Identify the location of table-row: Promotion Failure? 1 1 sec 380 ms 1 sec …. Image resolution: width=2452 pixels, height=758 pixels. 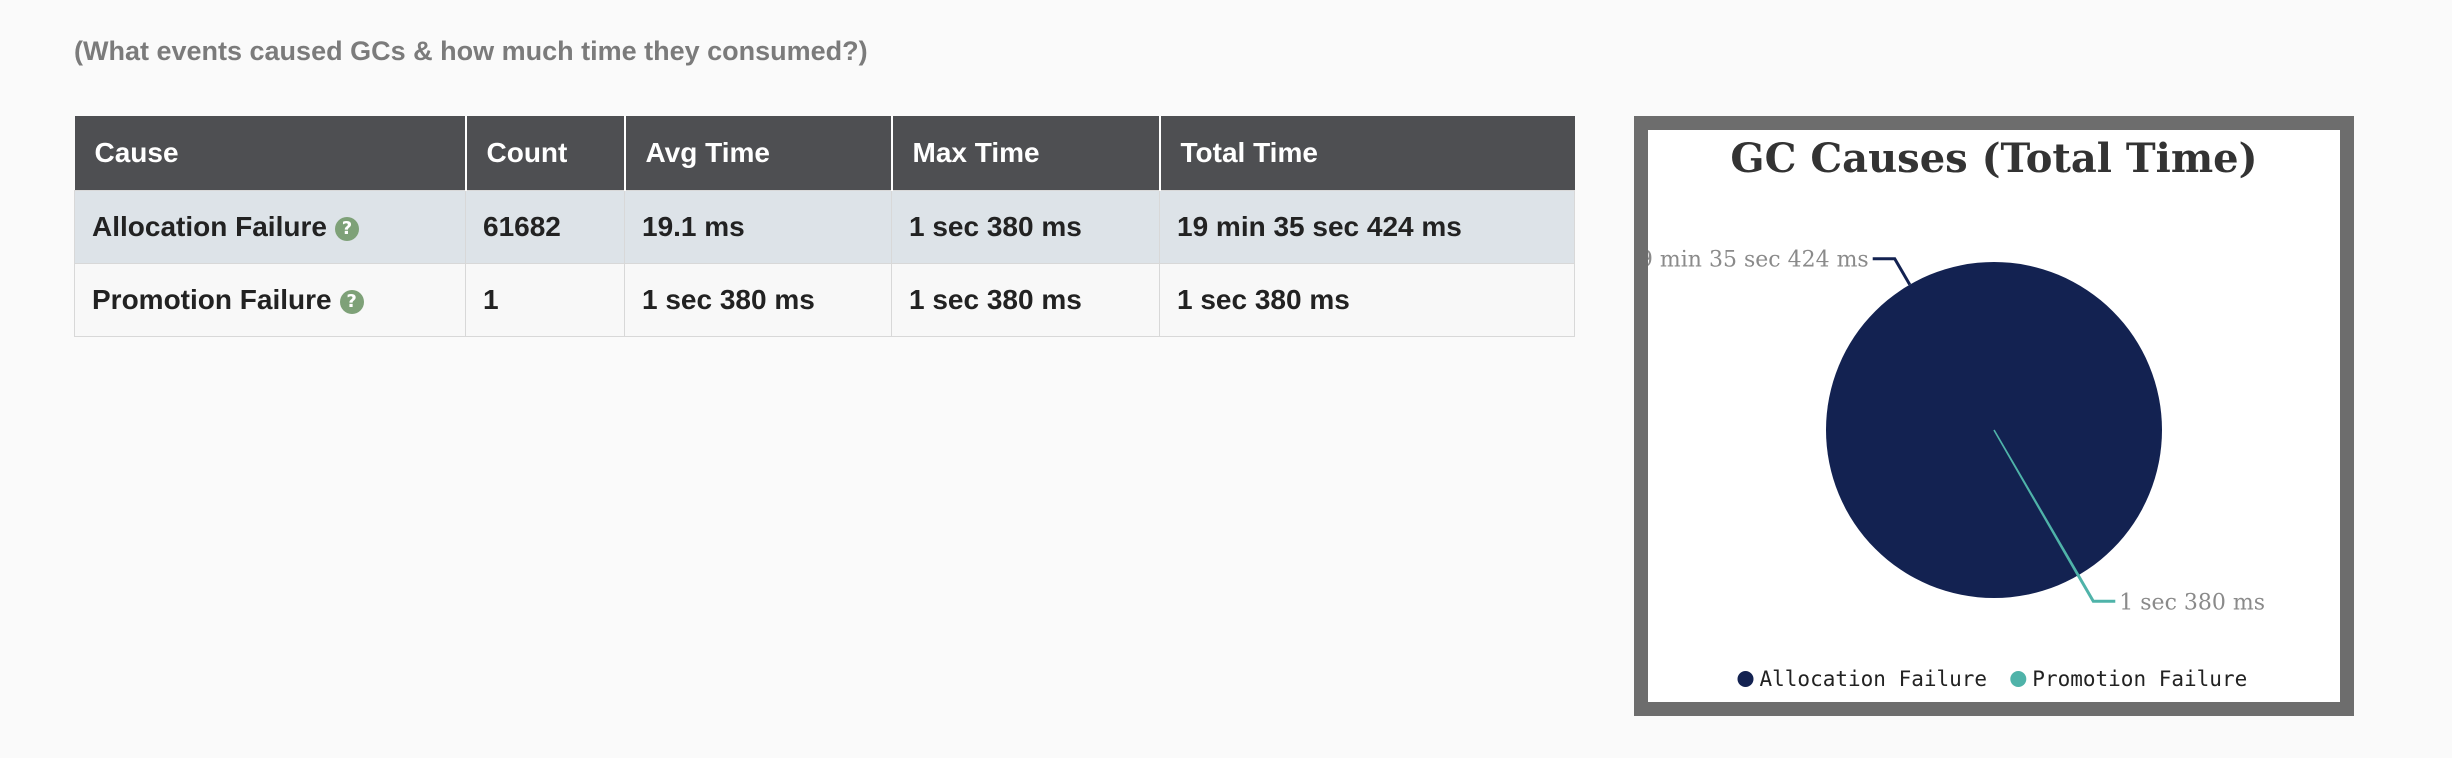
(824, 299).